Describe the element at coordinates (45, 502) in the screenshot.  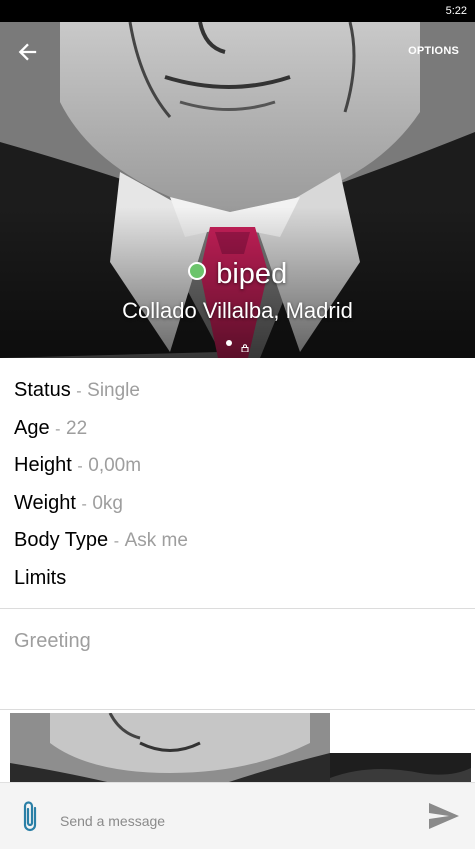
I see `detail-label: Weight` at that location.